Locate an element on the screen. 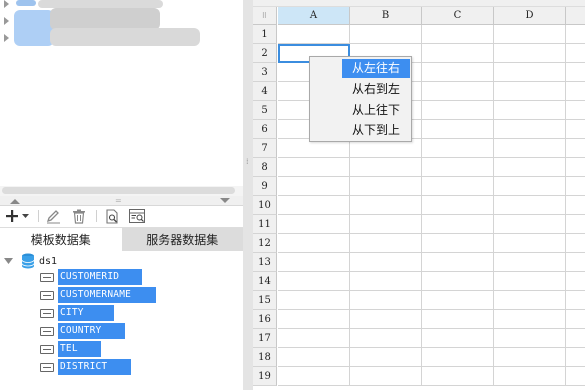 Image resolution: width=585 pixels, height=390 pixels. menu-item-right-to-left: 从右到左 is located at coordinates (376, 89).